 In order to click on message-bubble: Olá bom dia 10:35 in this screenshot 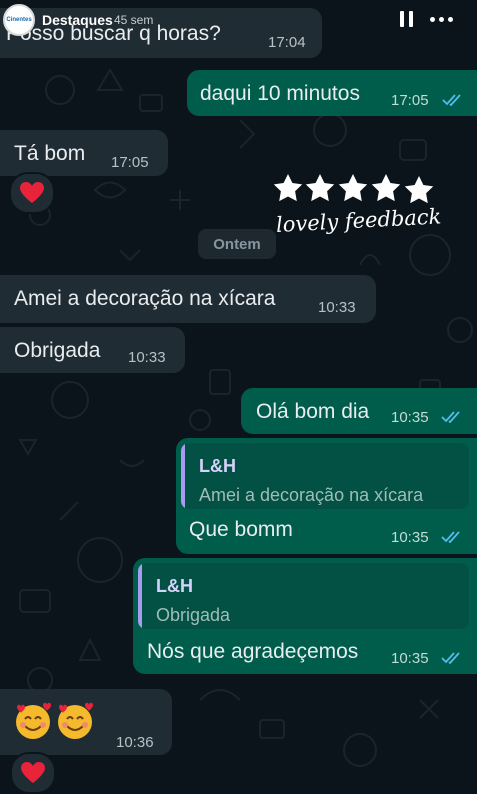, I will do `click(359, 411)`.